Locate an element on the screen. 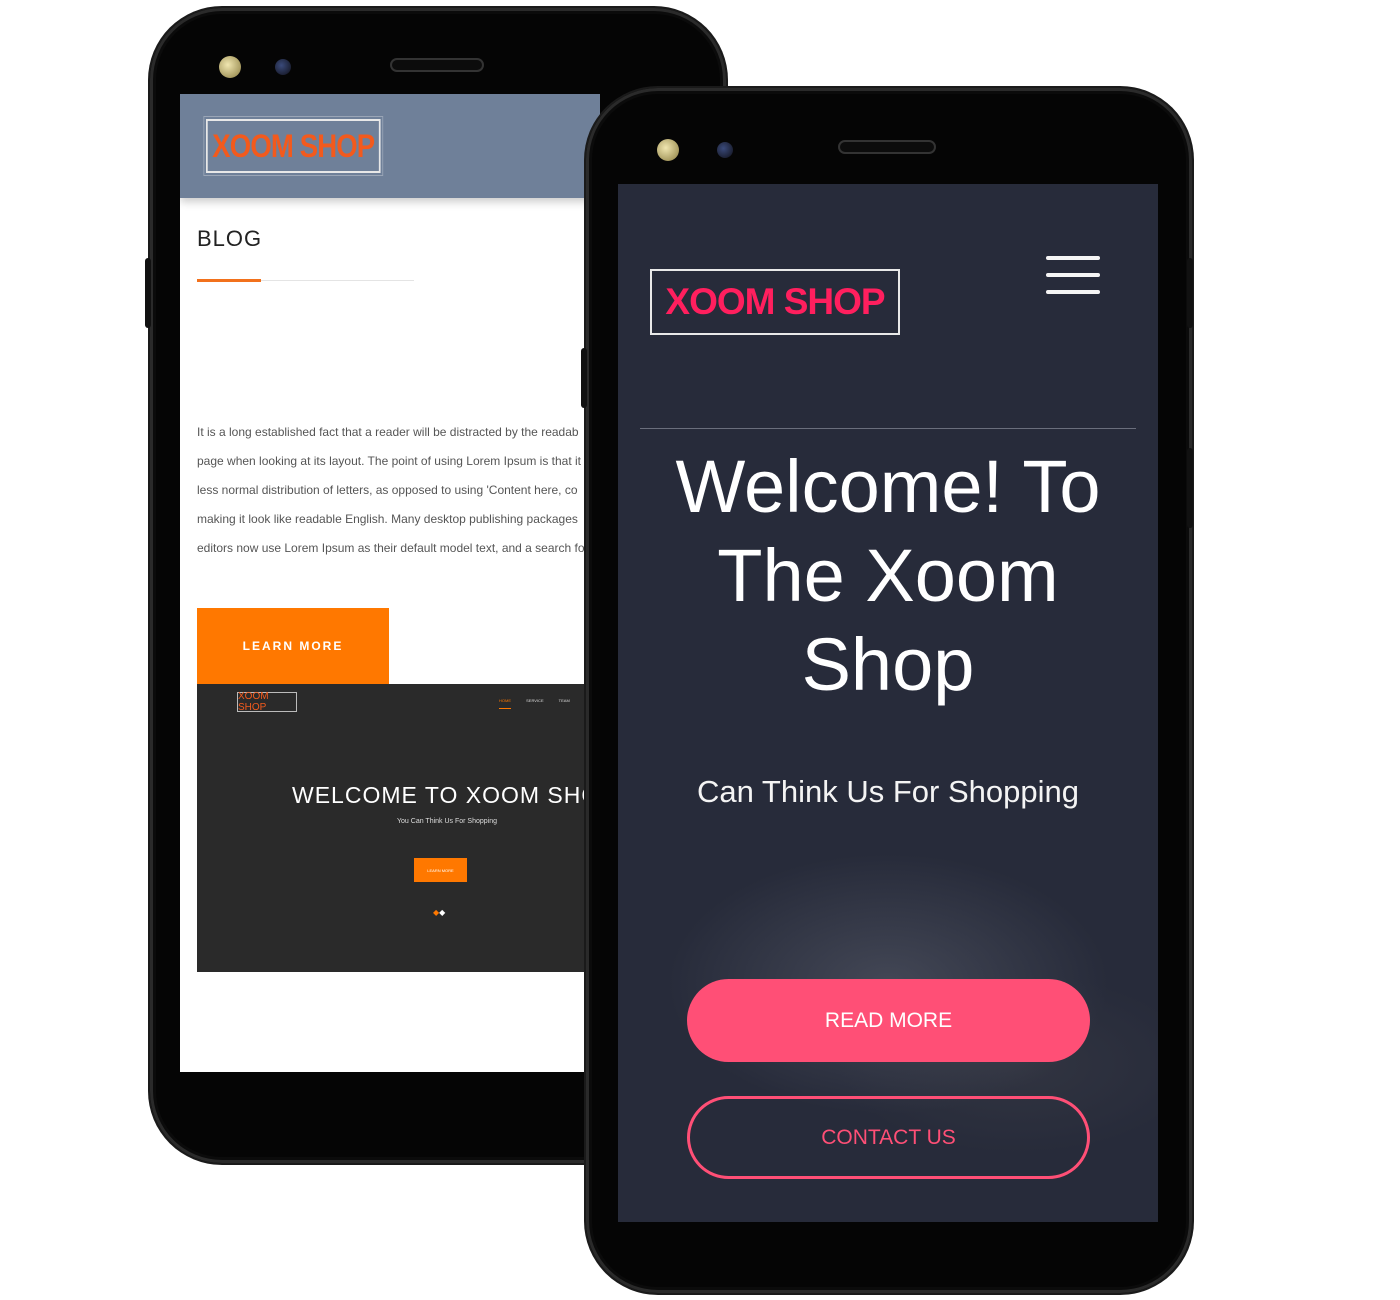 The height and width of the screenshot is (1300, 1400). blog-header: XOOM SHOP is located at coordinates (390, 146).